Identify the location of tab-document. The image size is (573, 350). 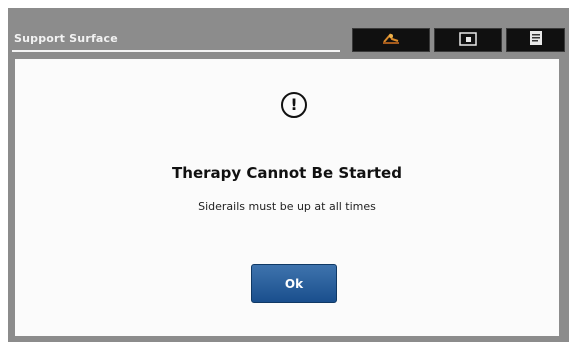
(535, 40).